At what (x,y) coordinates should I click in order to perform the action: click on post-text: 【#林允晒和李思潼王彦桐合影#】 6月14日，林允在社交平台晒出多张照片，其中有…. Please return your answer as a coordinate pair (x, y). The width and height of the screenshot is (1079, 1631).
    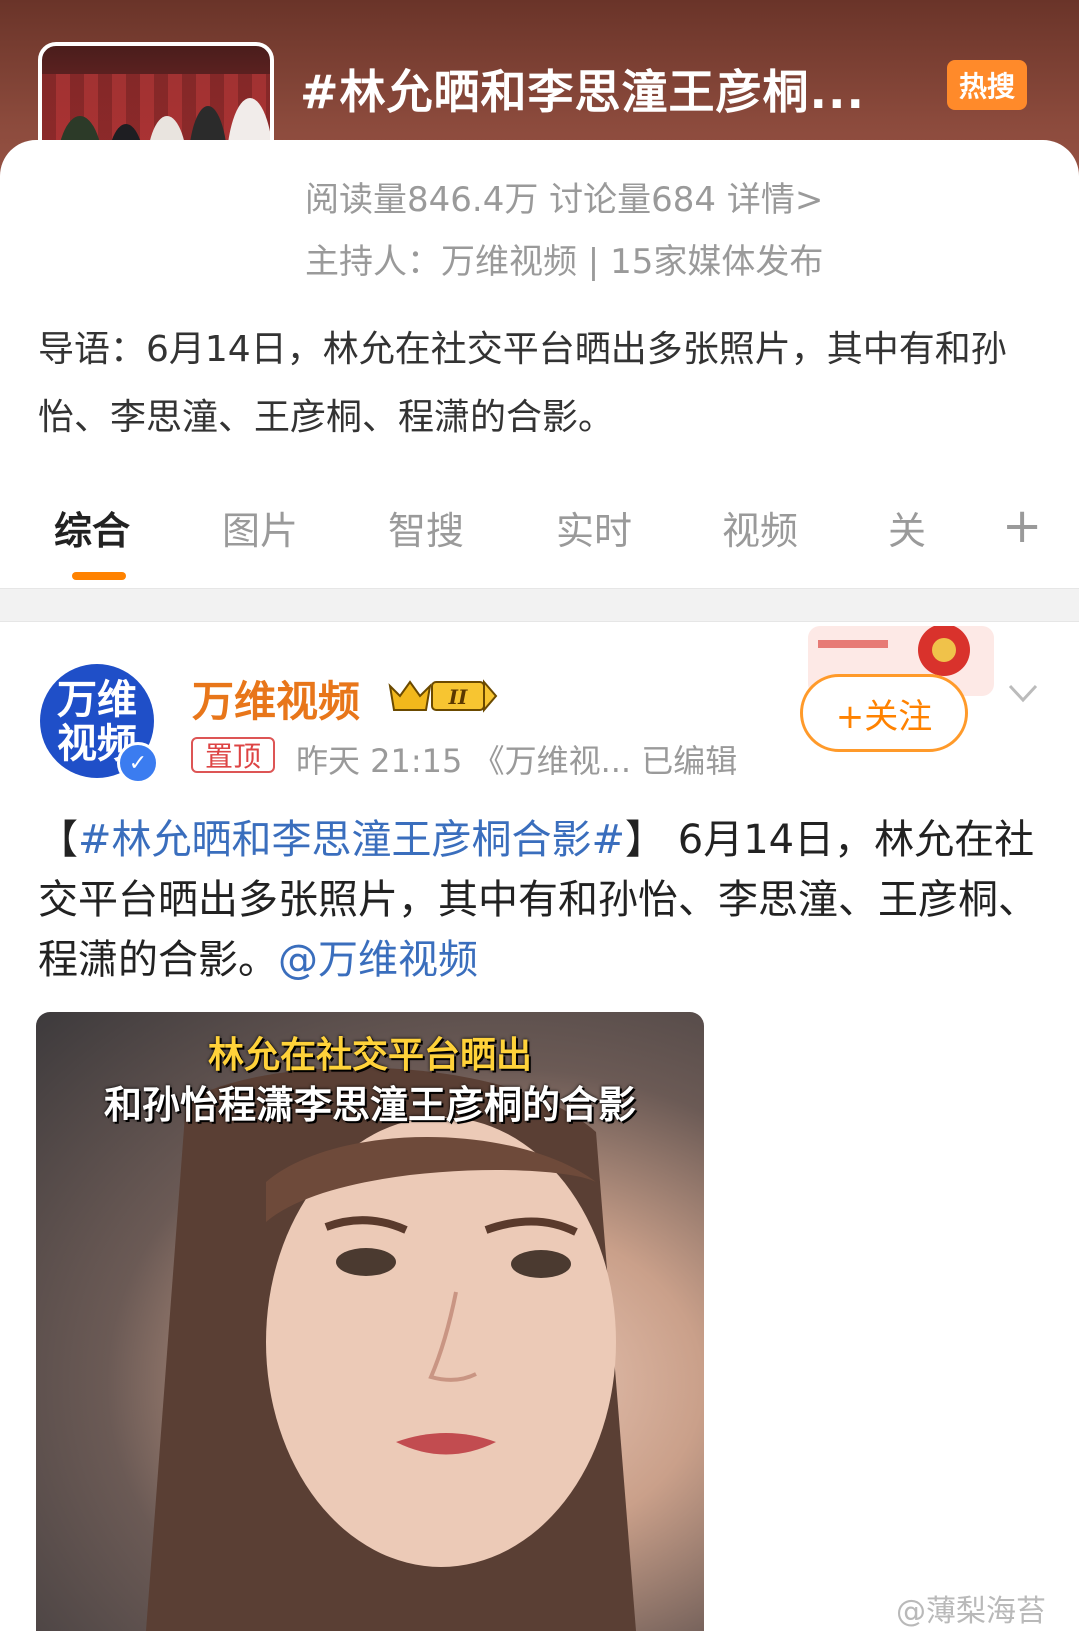
    Looking at the image, I should click on (543, 900).